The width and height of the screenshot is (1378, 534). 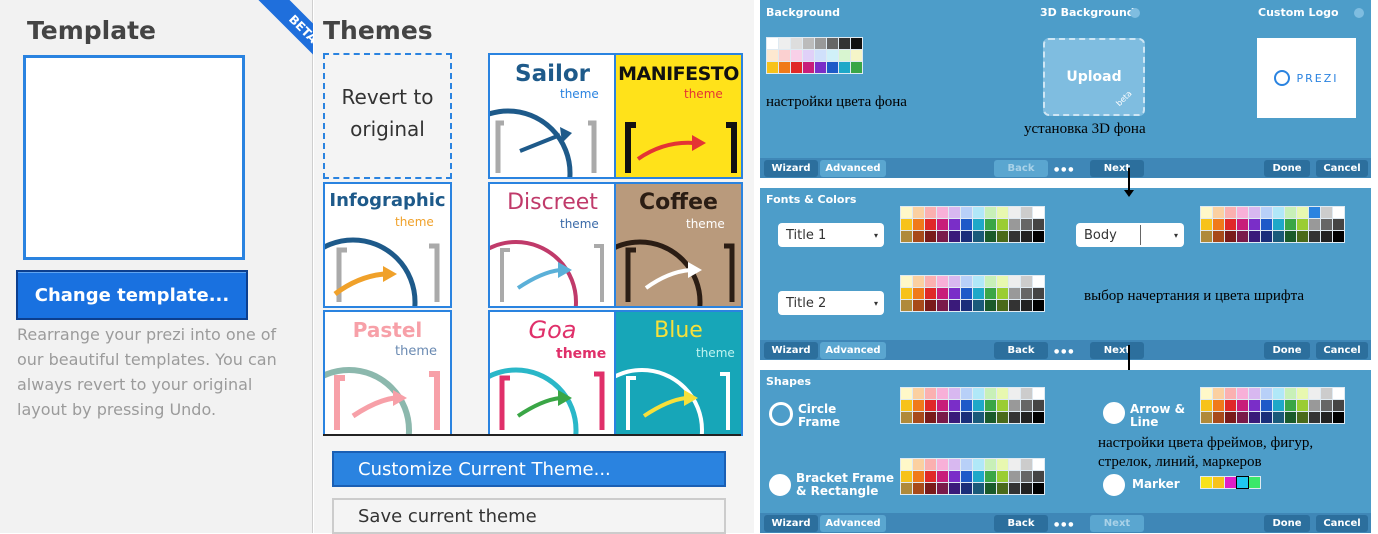 I want to click on beta-ribbon: BETA, so click(x=276, y=36).